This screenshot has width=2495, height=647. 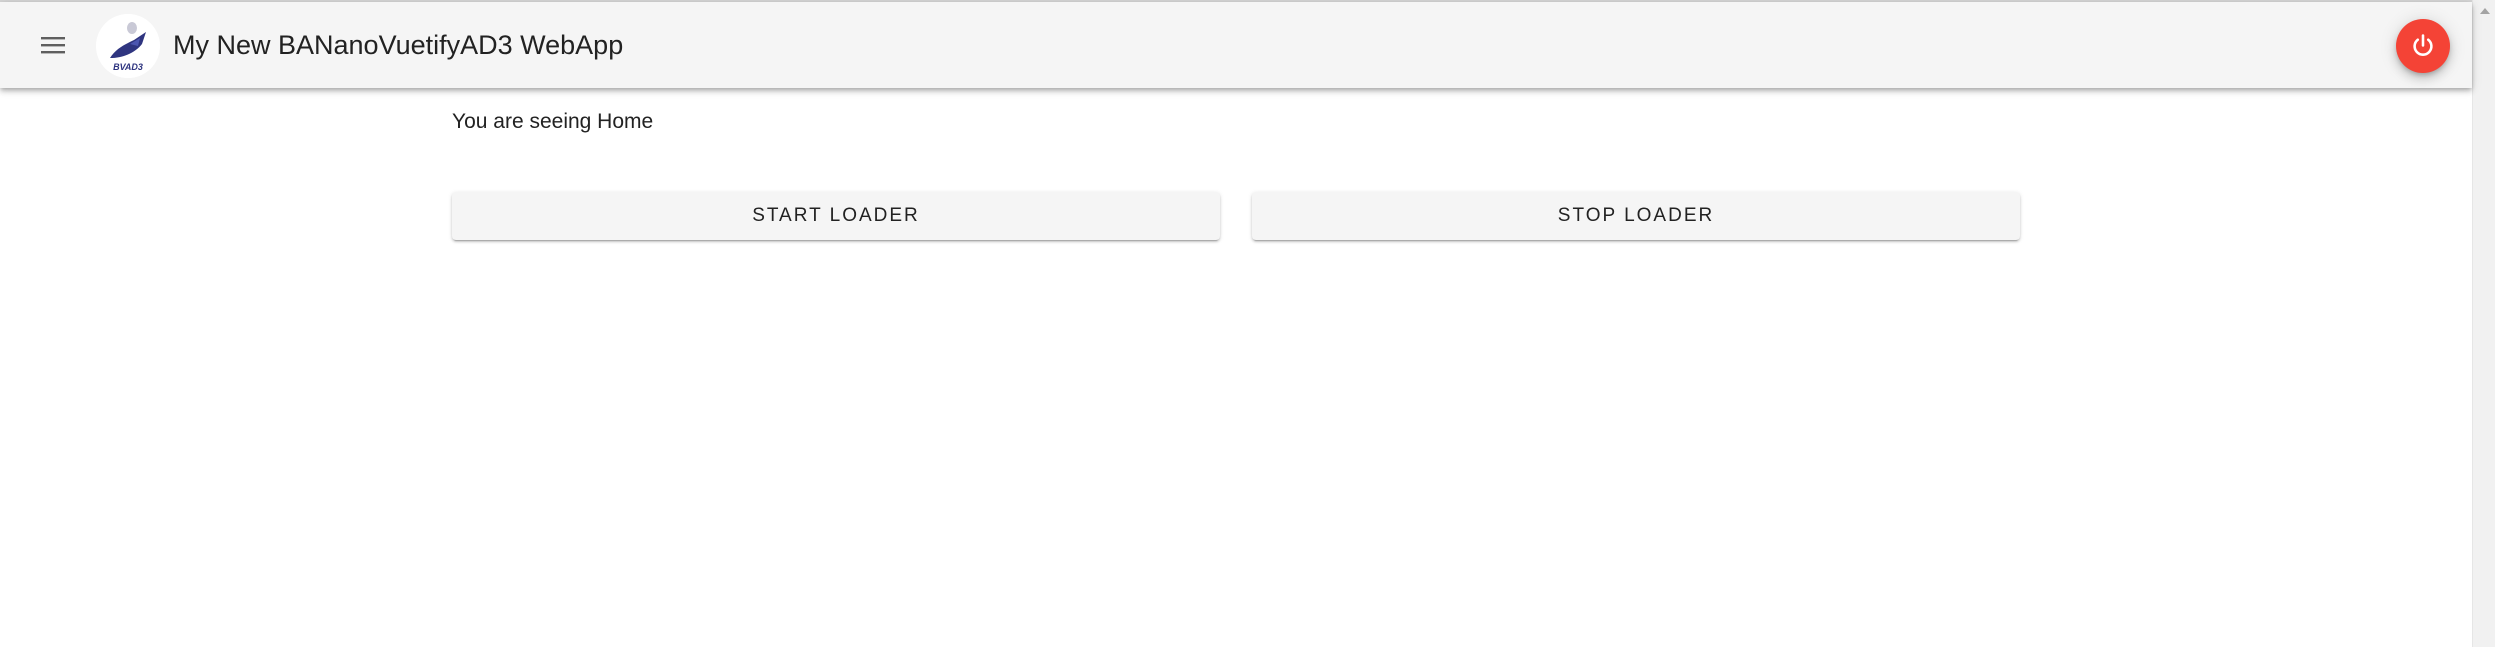 I want to click on power-icon, so click(x=2423, y=45).